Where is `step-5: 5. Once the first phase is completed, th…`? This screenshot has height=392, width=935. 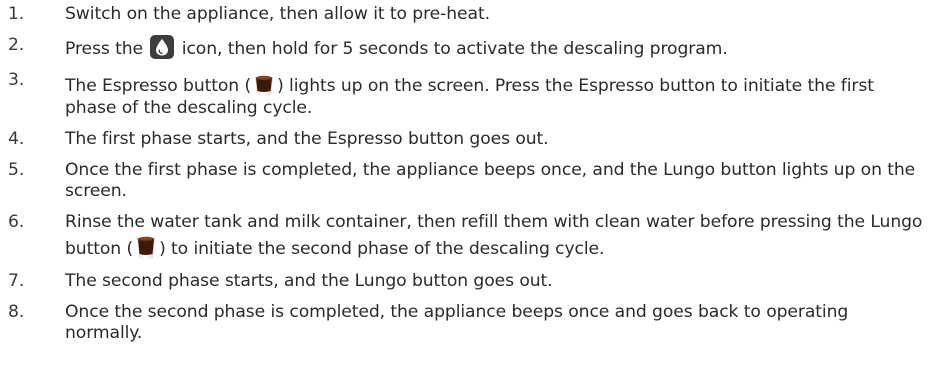
step-5: 5. Once the first phase is completed, th… is located at coordinates (465, 181).